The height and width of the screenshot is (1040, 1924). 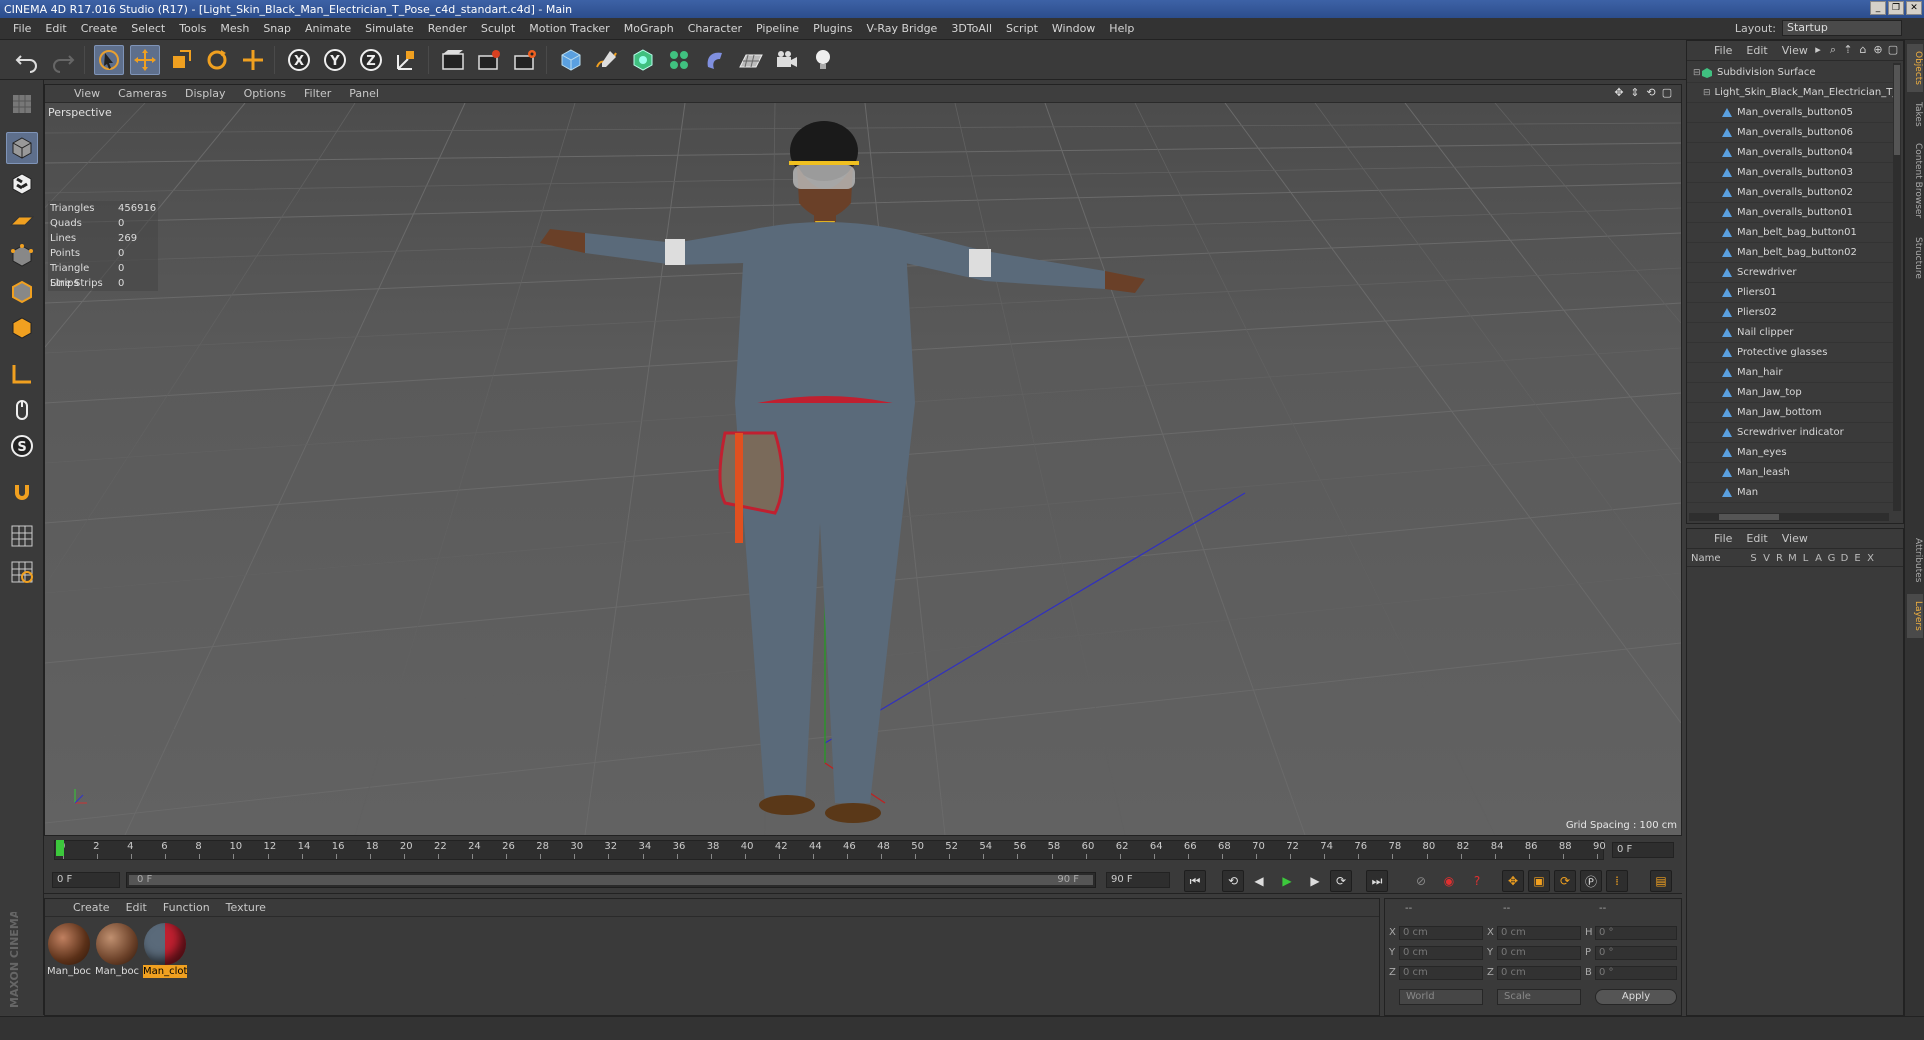 What do you see at coordinates (1790, 413) in the screenshot?
I see `object-tree-row: Man_Jaw_bottom` at bounding box center [1790, 413].